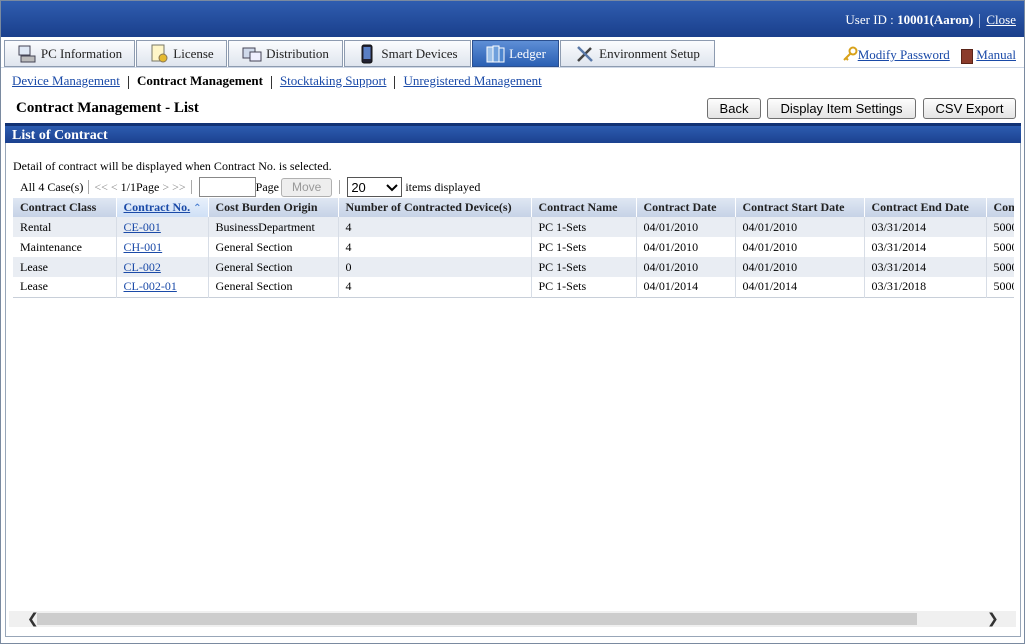 The width and height of the screenshot is (1025, 644). I want to click on license-icon, so click(159, 54).